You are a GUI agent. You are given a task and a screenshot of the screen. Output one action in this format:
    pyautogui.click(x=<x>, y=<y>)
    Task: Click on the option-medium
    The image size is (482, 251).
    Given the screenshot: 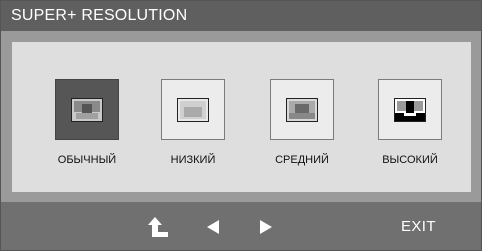 What is the action you would take?
    pyautogui.click(x=302, y=109)
    